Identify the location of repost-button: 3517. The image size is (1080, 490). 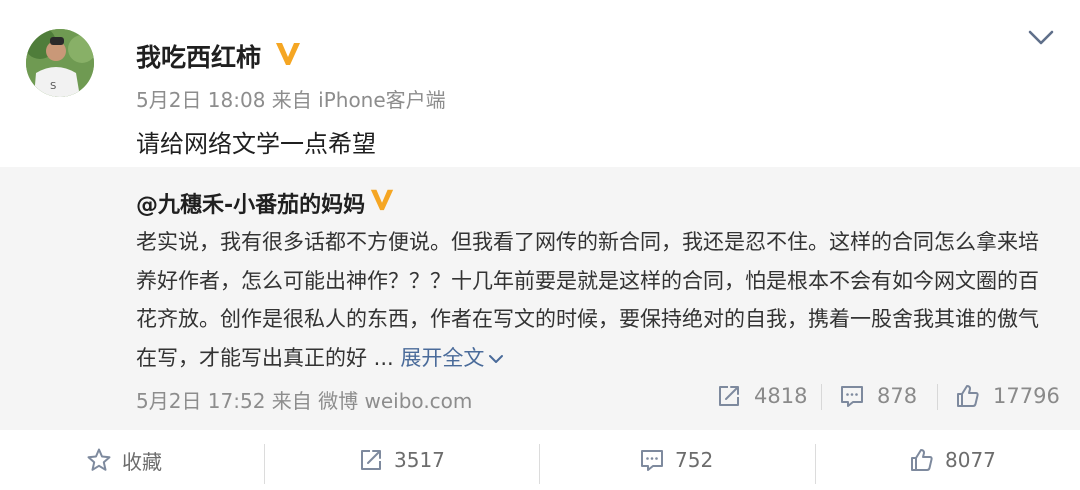
(401, 460).